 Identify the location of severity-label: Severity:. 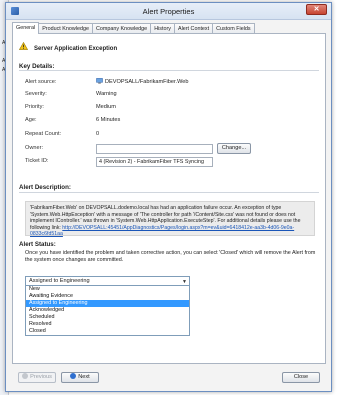
(36, 94).